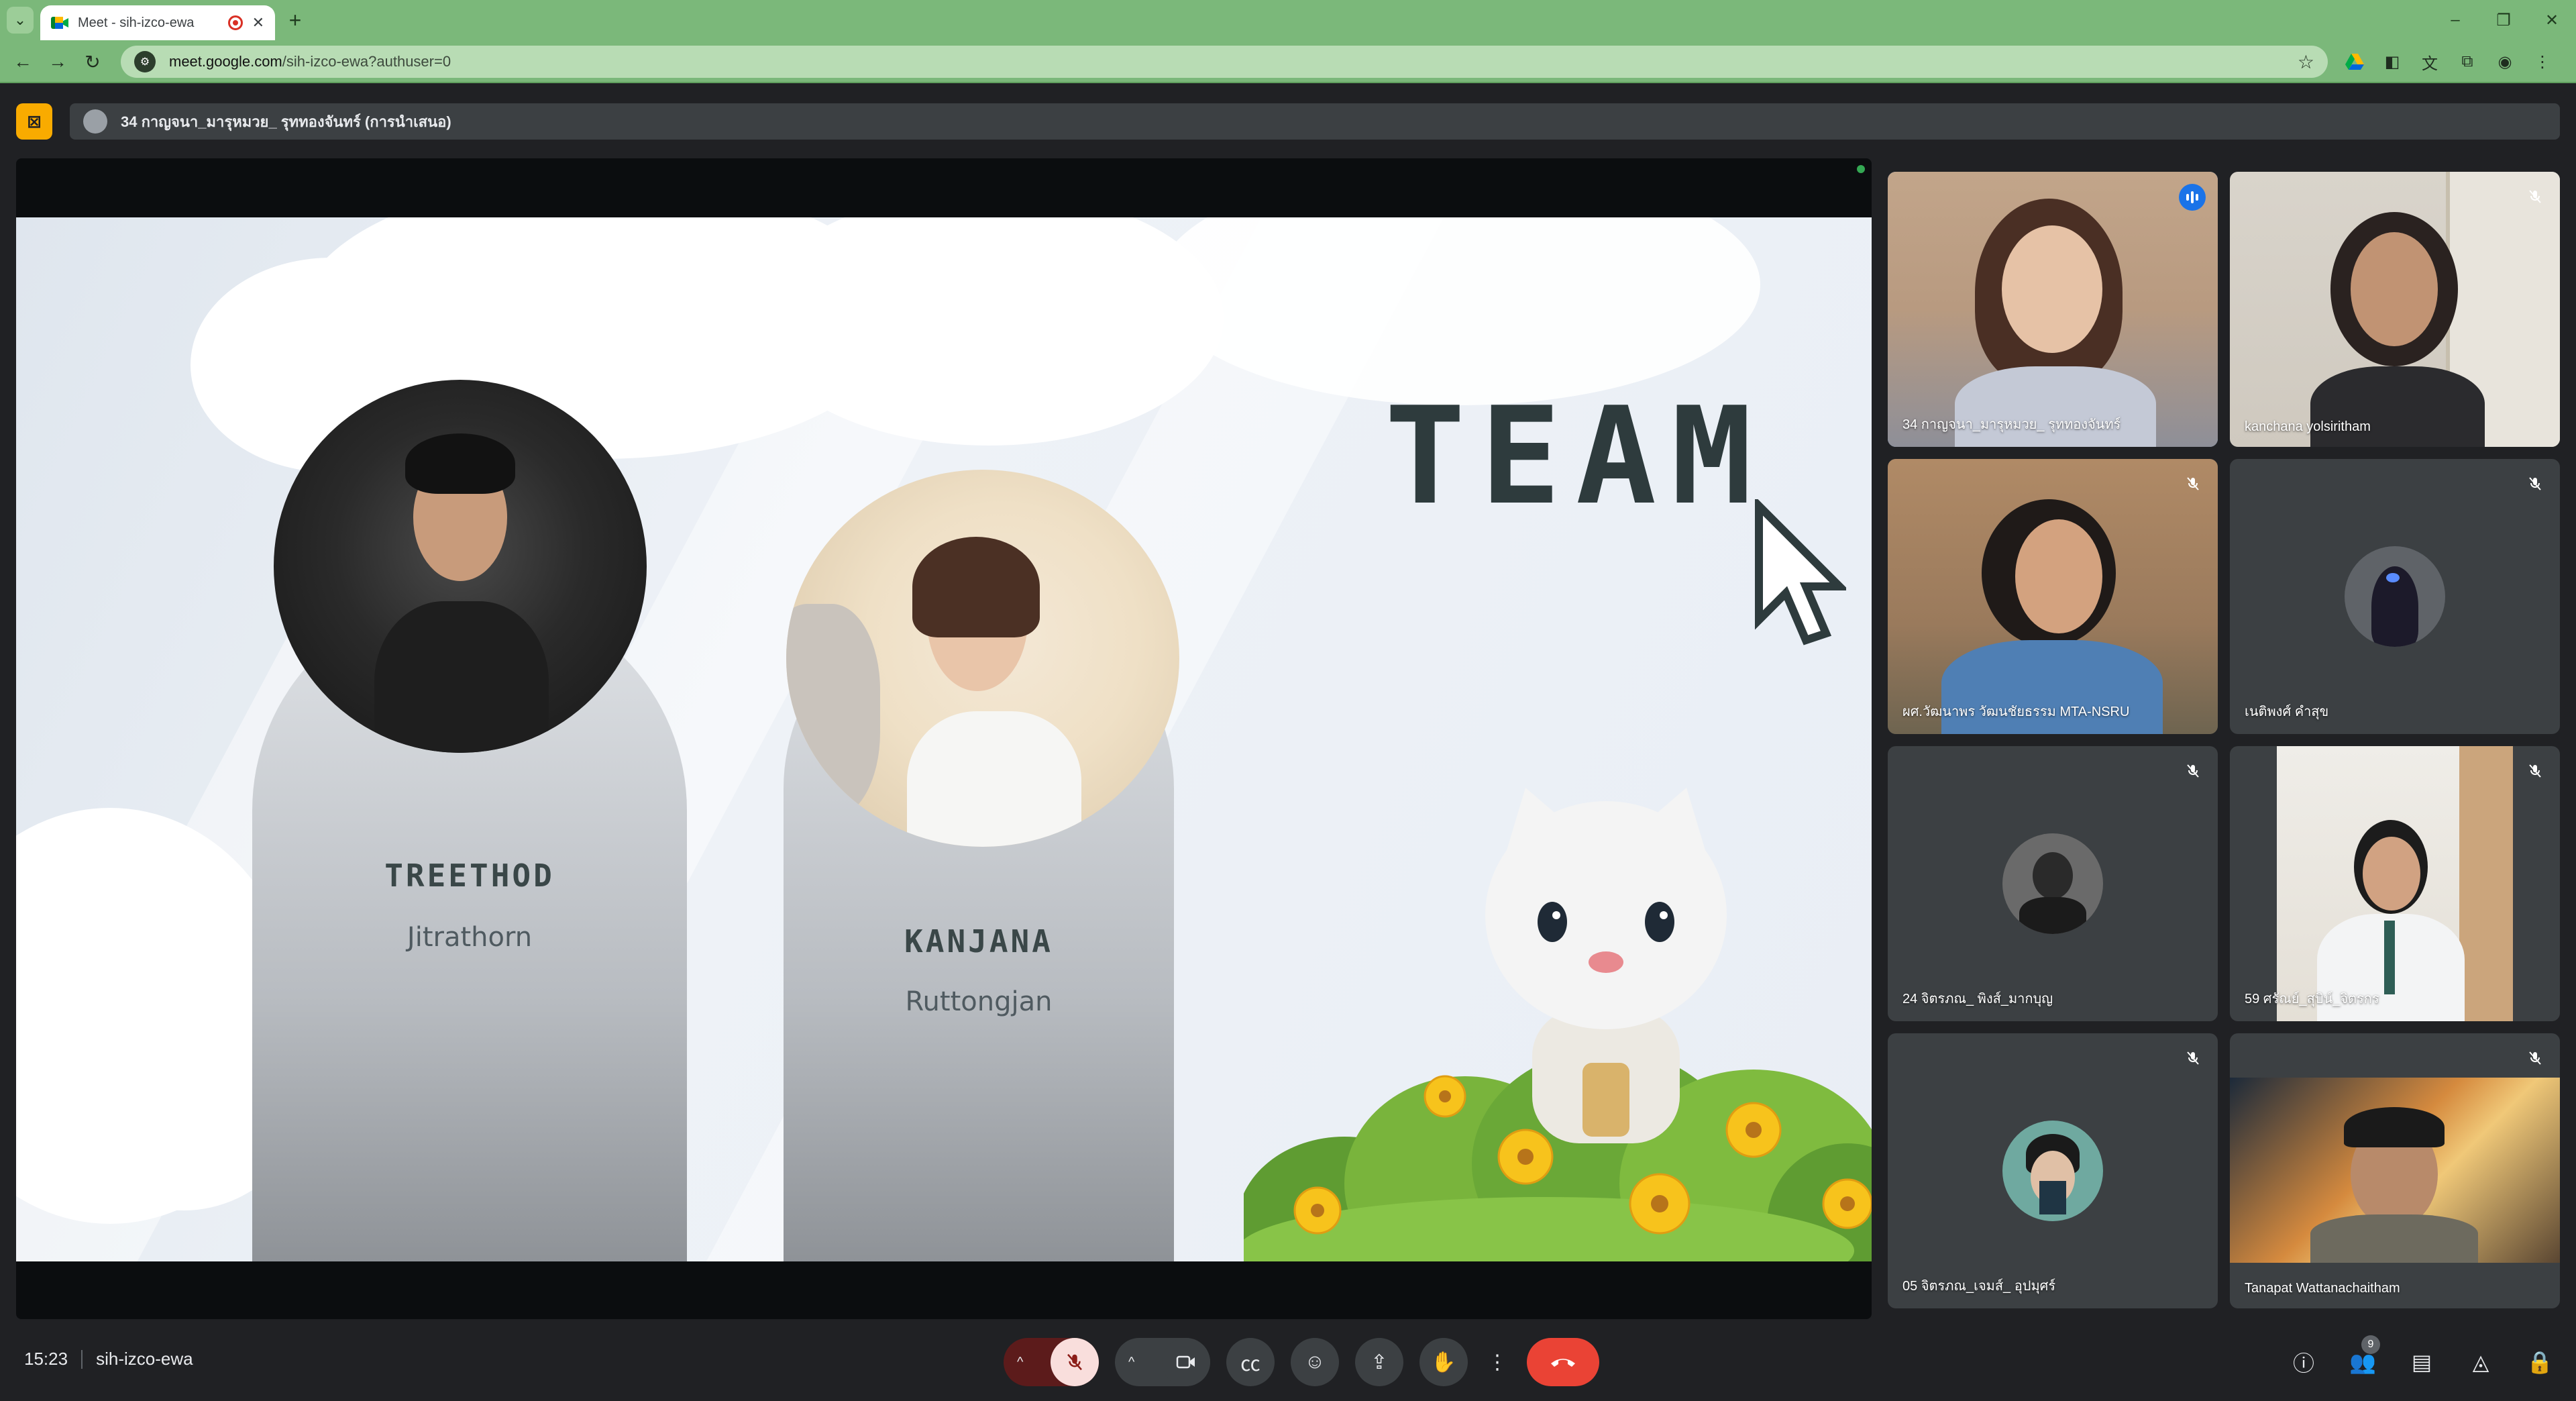 The height and width of the screenshot is (1401, 2576). Describe the element at coordinates (46, 1359) in the screenshot. I see `current-time: 15:23` at that location.